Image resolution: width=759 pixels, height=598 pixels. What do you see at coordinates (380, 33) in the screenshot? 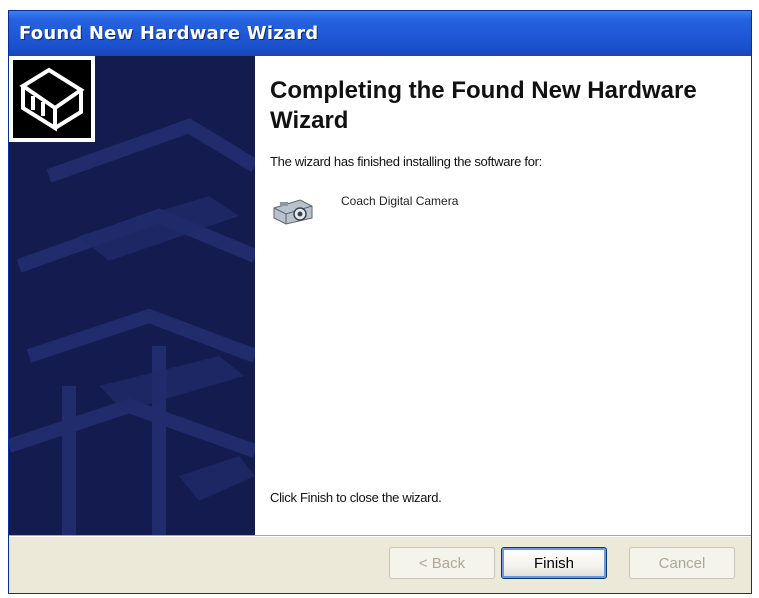
I see `title-bar: Found New Hardware Wizard` at bounding box center [380, 33].